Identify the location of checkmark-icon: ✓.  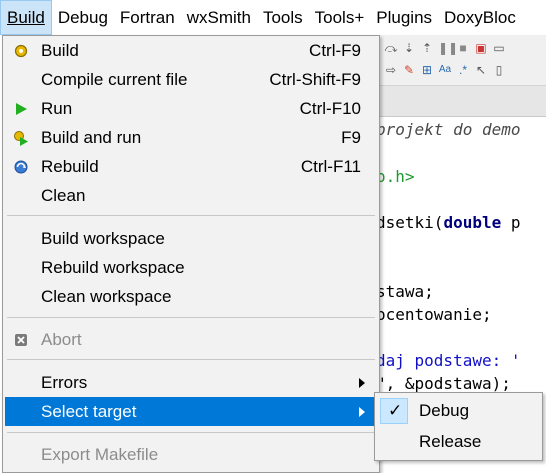
(395, 410).